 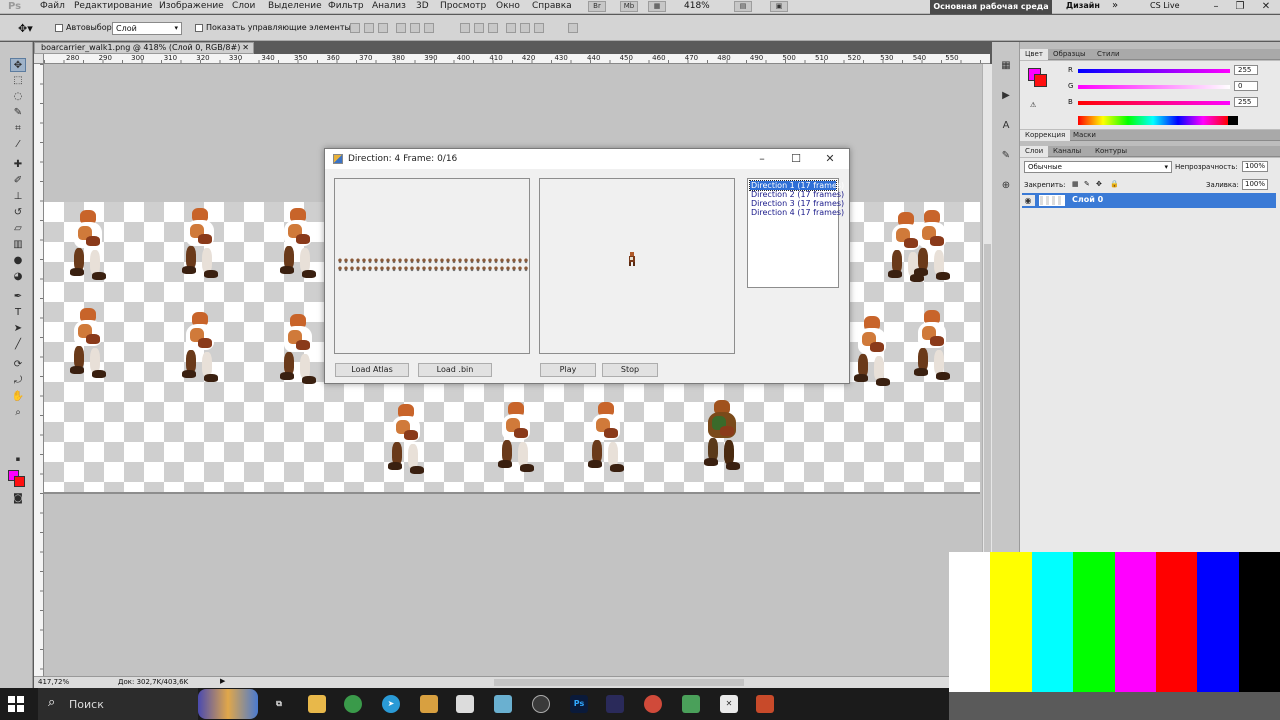 What do you see at coordinates (830, 159) in the screenshot?
I see `window-close-button: ✕` at bounding box center [830, 159].